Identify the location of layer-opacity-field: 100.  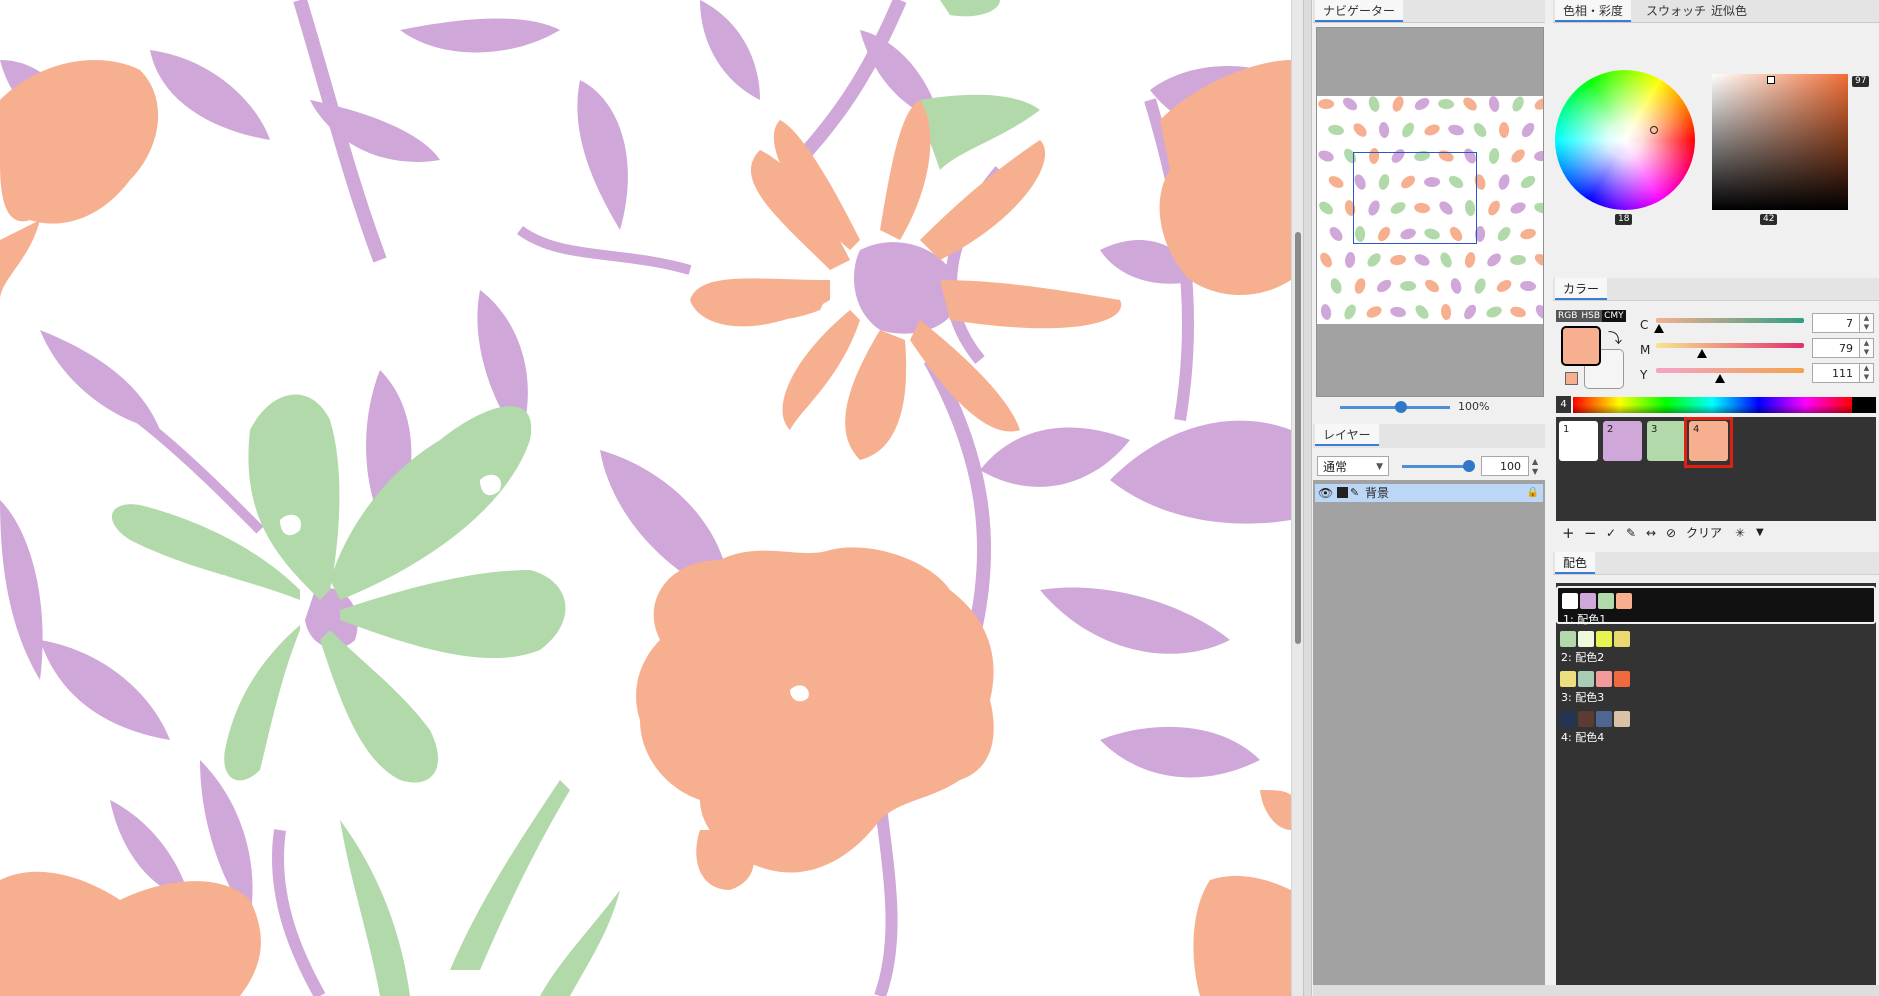
(1505, 466).